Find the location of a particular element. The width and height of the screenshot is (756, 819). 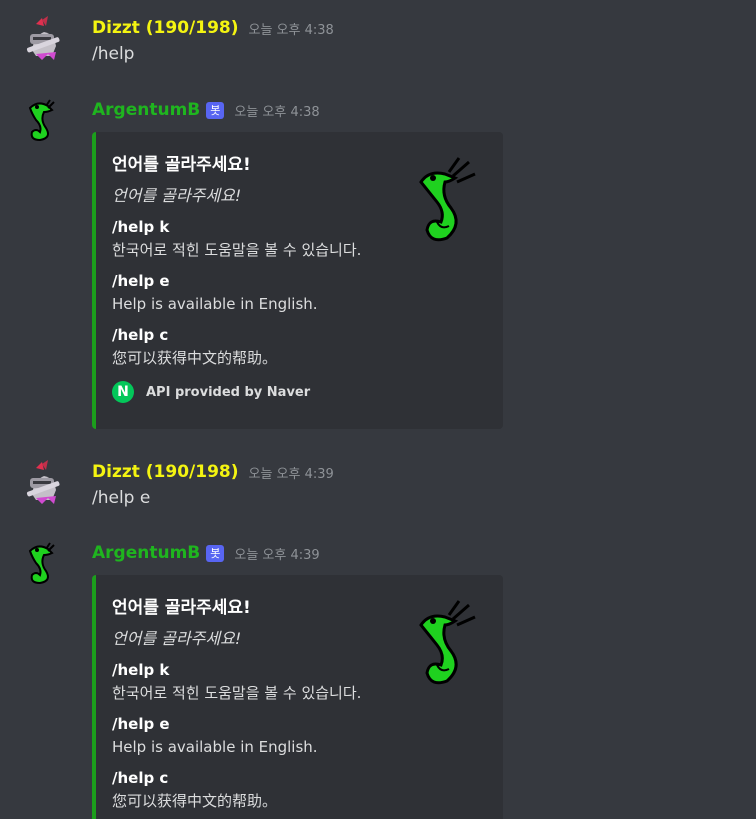

message-header: Dizzt (190/198) 오늘 오후 4:39 is located at coordinates (213, 472).